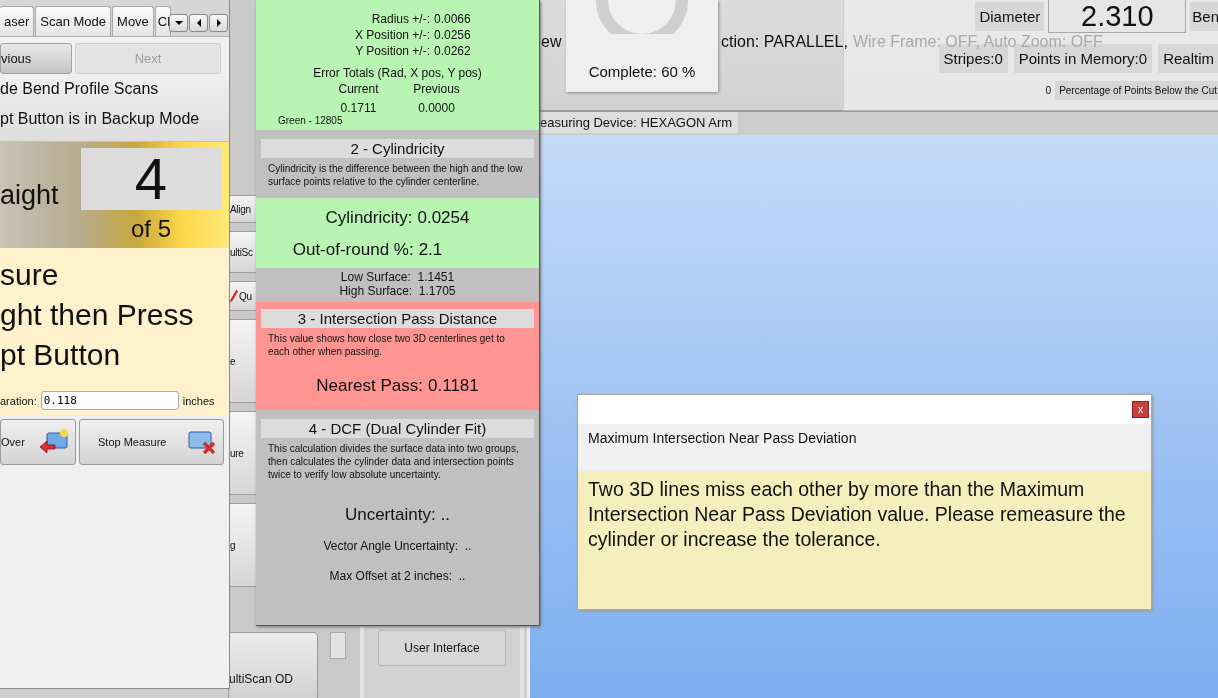  I want to click on dialog-heading: Maximum Intersection Near Pass Deviation, so click(864, 447).